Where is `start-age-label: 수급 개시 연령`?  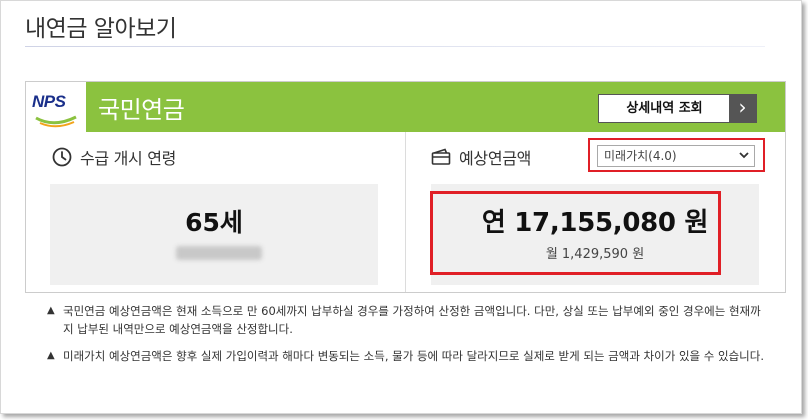
start-age-label: 수급 개시 연령 is located at coordinates (128, 158).